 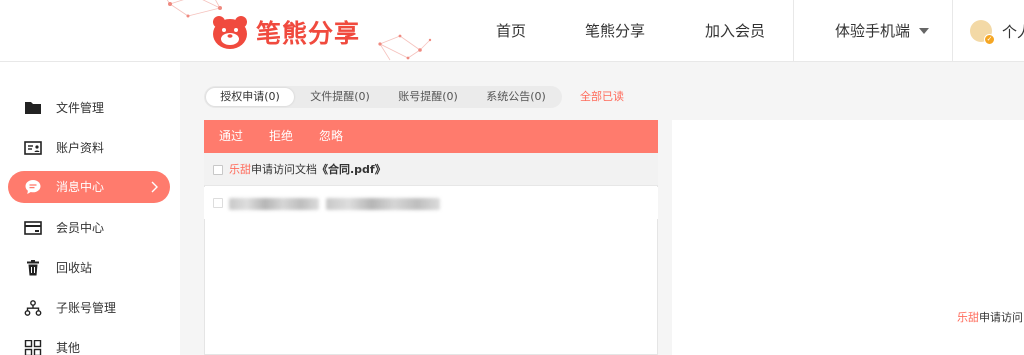 What do you see at coordinates (33, 228) in the screenshot?
I see `vip-card-icon` at bounding box center [33, 228].